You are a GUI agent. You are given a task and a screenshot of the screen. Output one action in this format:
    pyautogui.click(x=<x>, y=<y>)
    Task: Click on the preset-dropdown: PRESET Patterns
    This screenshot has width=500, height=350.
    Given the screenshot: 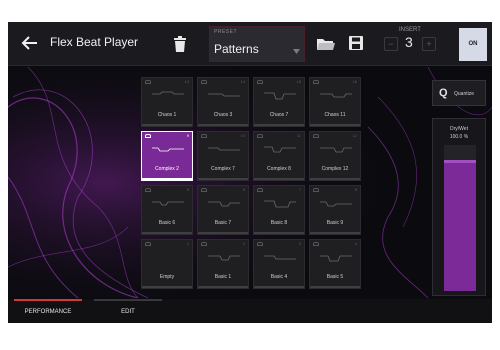 What is the action you would take?
    pyautogui.click(x=257, y=44)
    